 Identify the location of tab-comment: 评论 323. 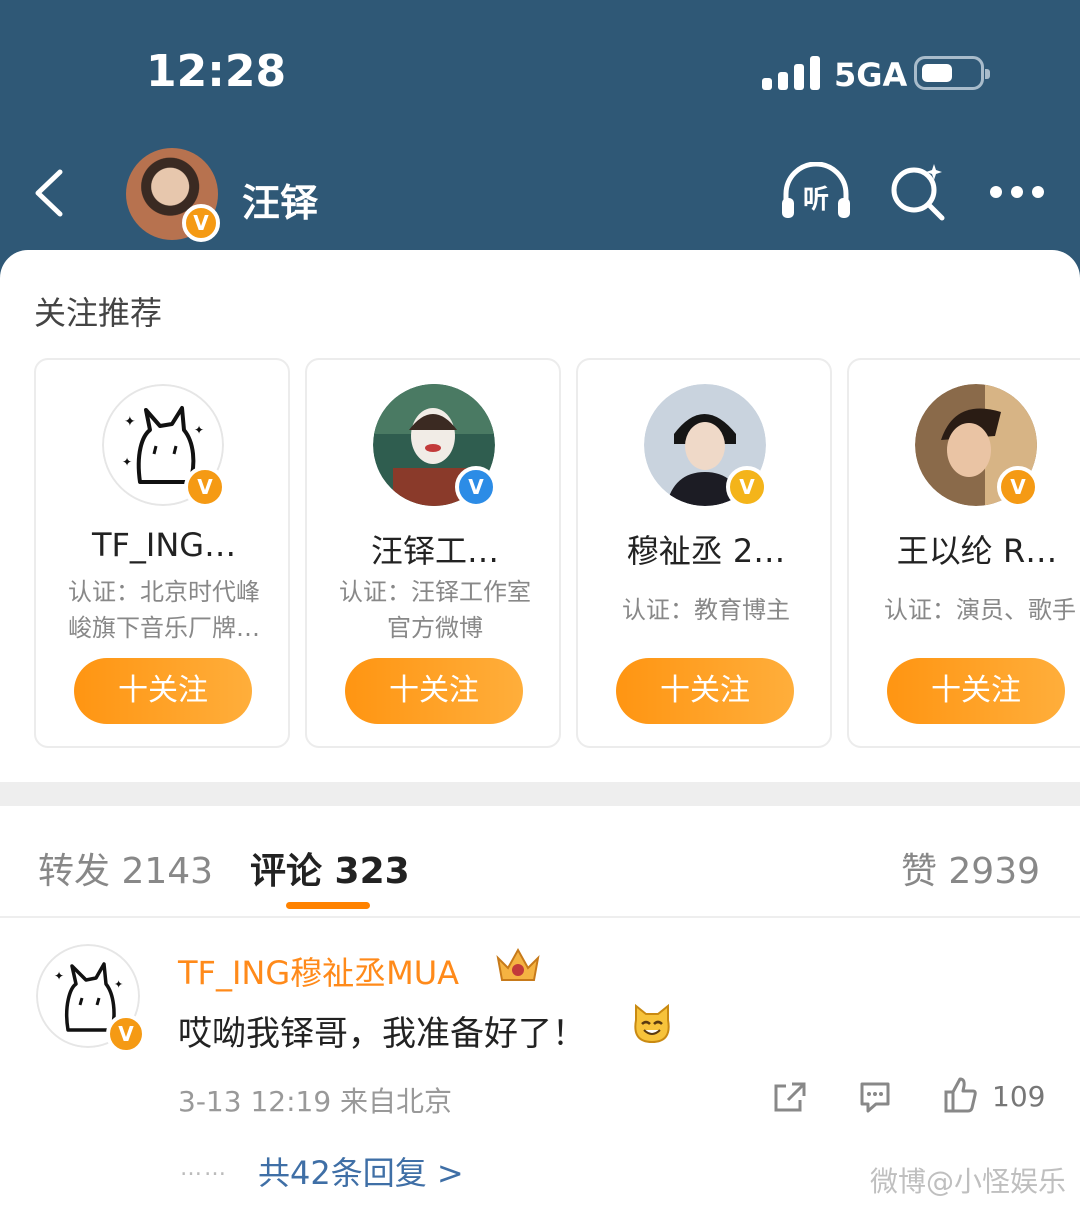
(330, 868).